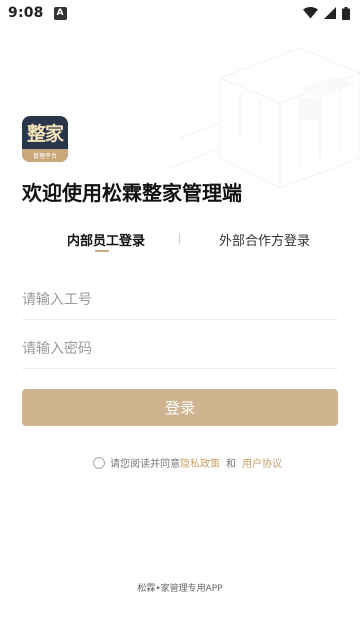 The height and width of the screenshot is (640, 360). Describe the element at coordinates (200, 462) in the screenshot. I see `privacy-policy-link: 隐私政策` at that location.